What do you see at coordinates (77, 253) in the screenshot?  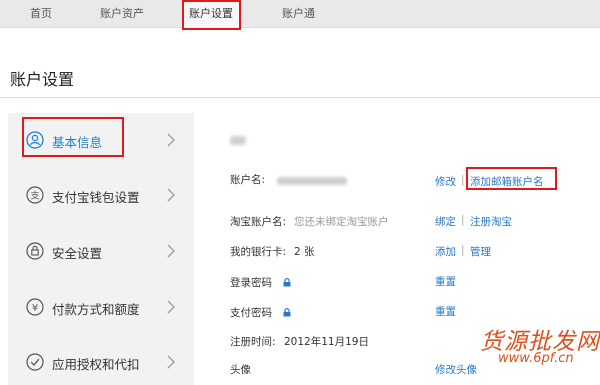 I see `sidebar-item-label: 安全设置` at bounding box center [77, 253].